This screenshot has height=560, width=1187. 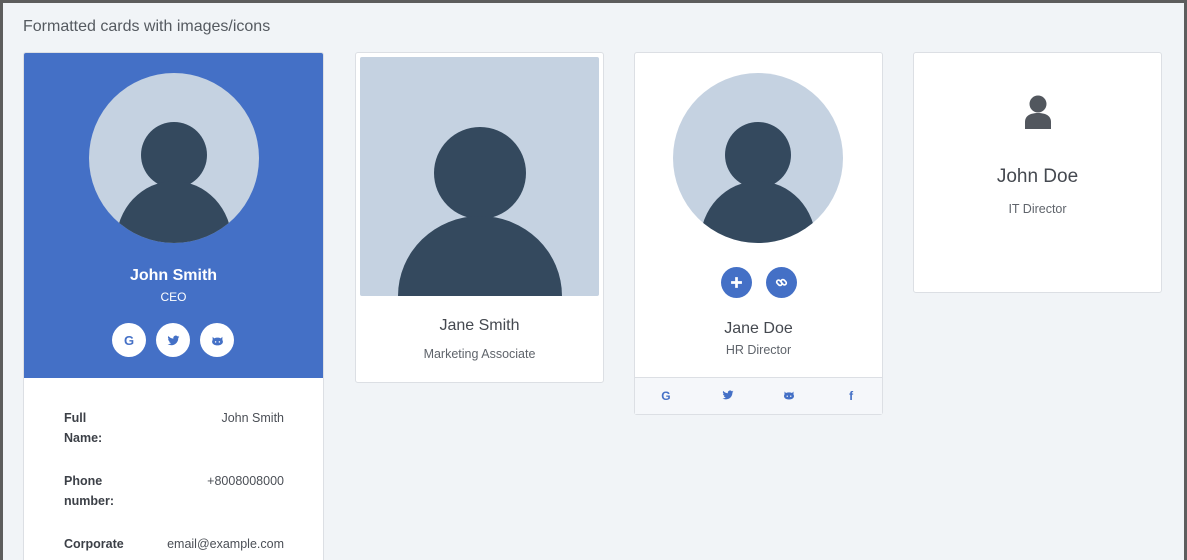 What do you see at coordinates (147, 26) in the screenshot?
I see `page-title: Formatted cards with images/icons` at bounding box center [147, 26].